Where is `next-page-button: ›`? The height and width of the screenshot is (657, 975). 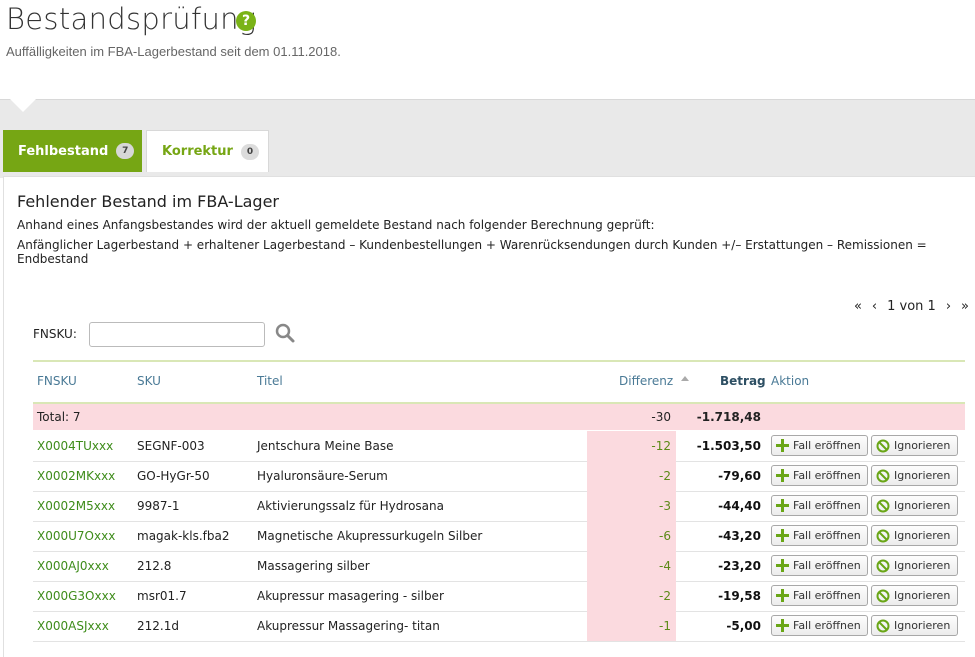 next-page-button: › is located at coordinates (948, 306).